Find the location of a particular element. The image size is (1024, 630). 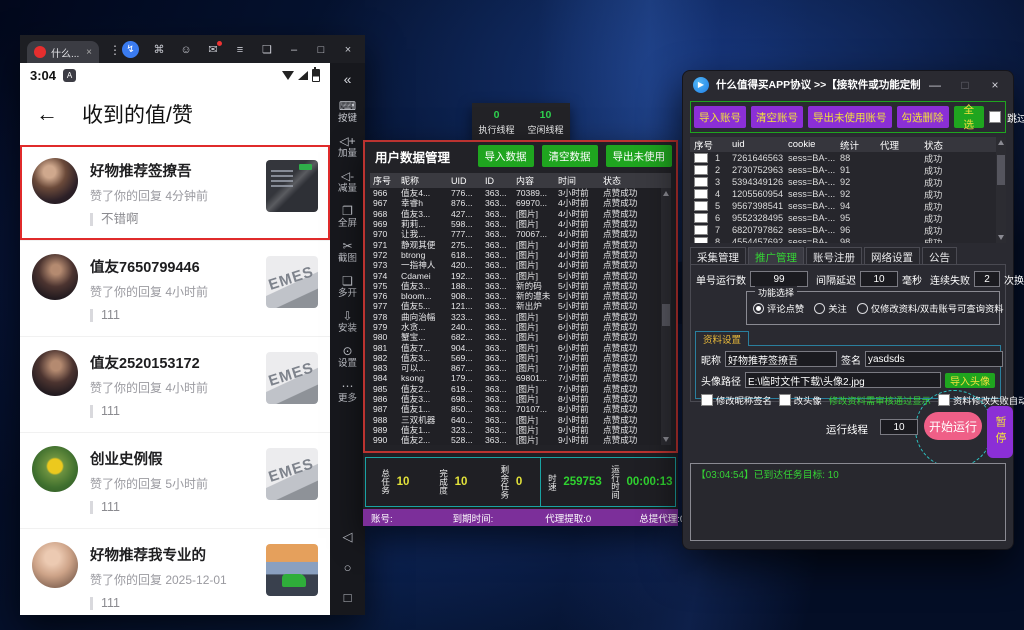

import-avatar-button: 导入头像 is located at coordinates (970, 380).